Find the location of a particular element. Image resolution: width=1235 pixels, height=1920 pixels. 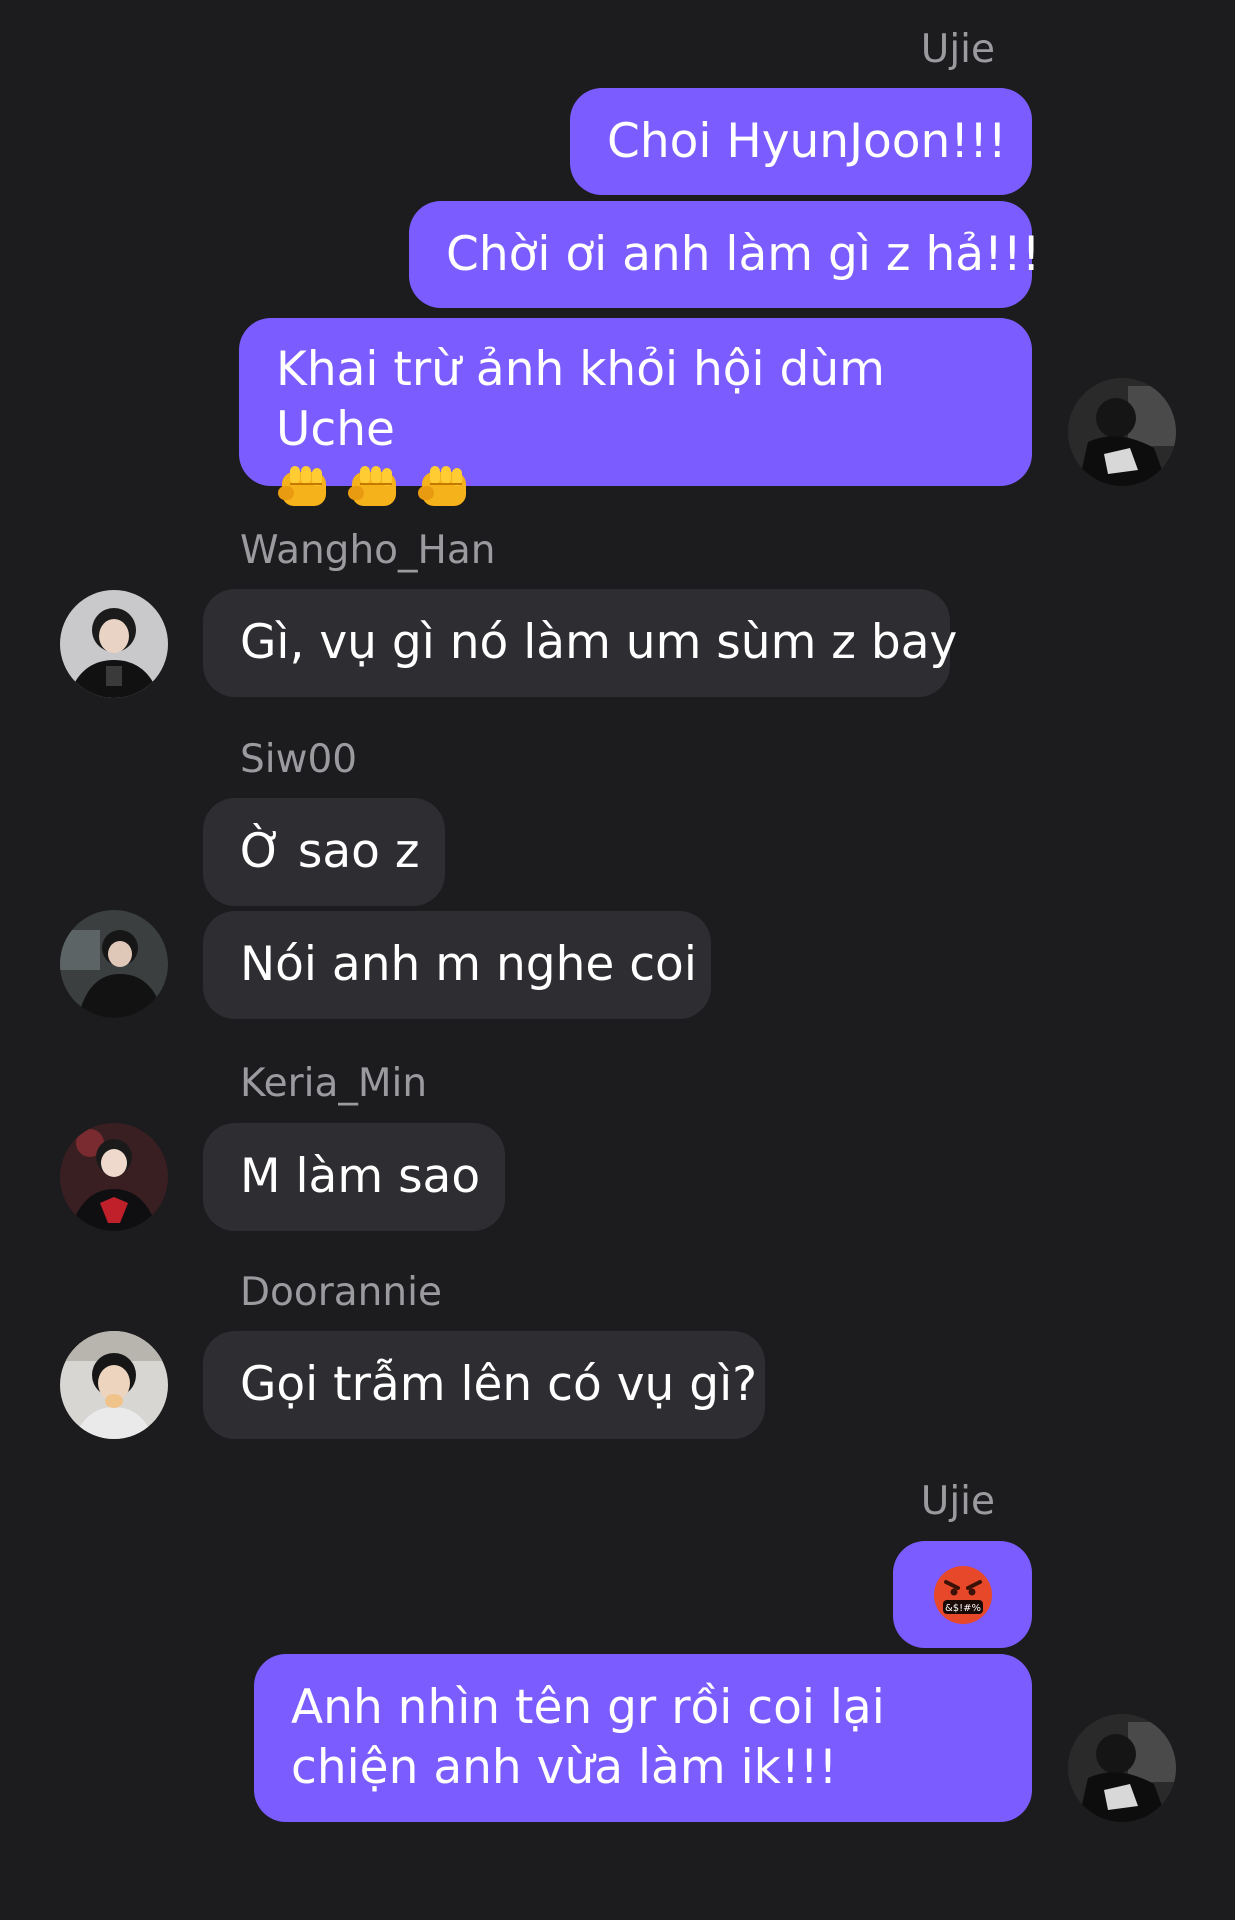

avatar-doorannie is located at coordinates (114, 1385).